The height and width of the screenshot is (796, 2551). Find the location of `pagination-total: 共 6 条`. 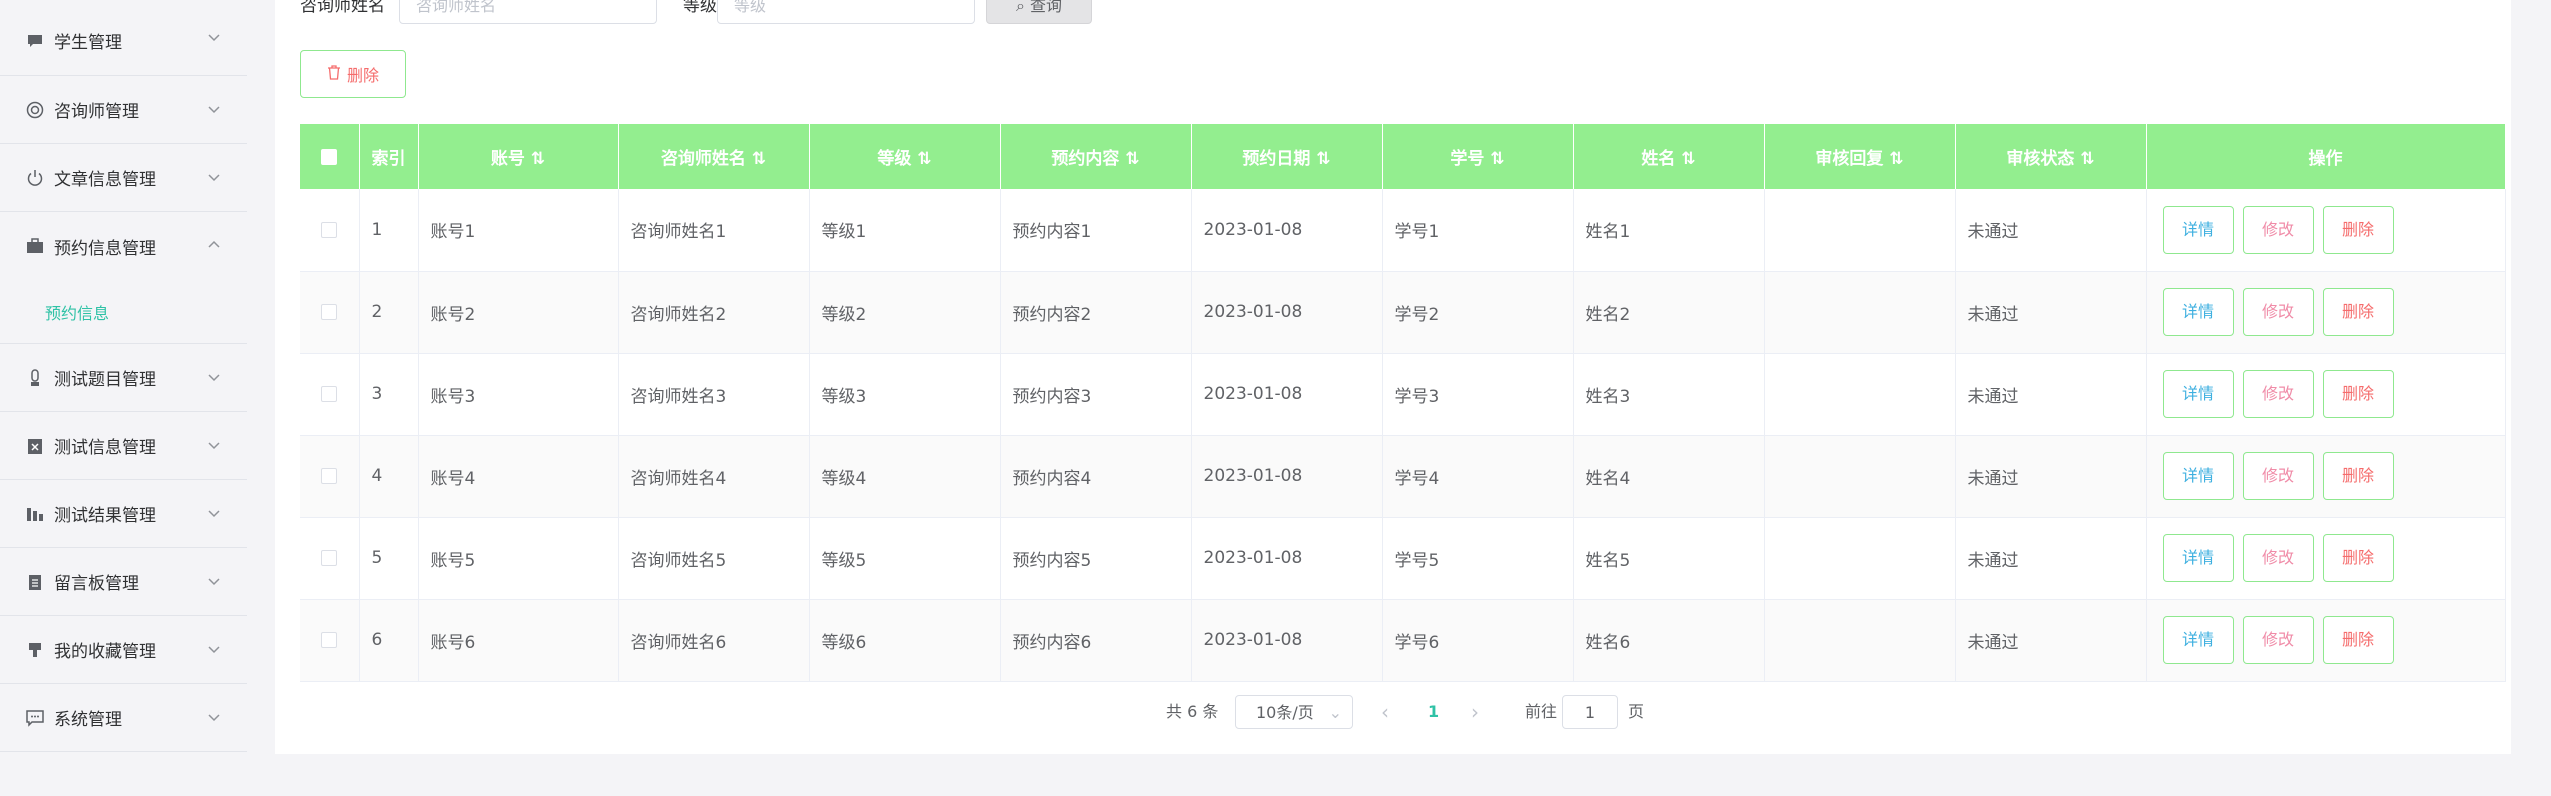

pagination-total: 共 6 条 is located at coordinates (1192, 711).